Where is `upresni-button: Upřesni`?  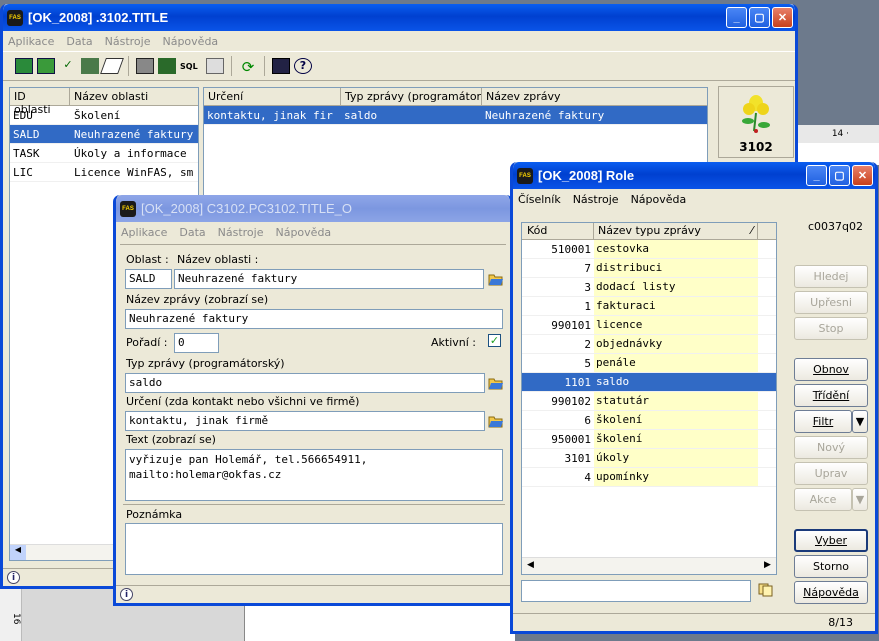
upresni-button: Upřesni is located at coordinates (831, 302).